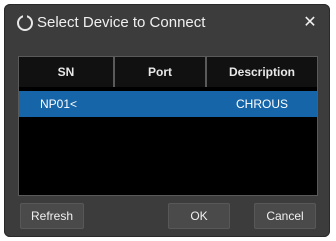 The image size is (336, 241). Describe the element at coordinates (161, 104) in the screenshot. I see `cell-port` at that location.